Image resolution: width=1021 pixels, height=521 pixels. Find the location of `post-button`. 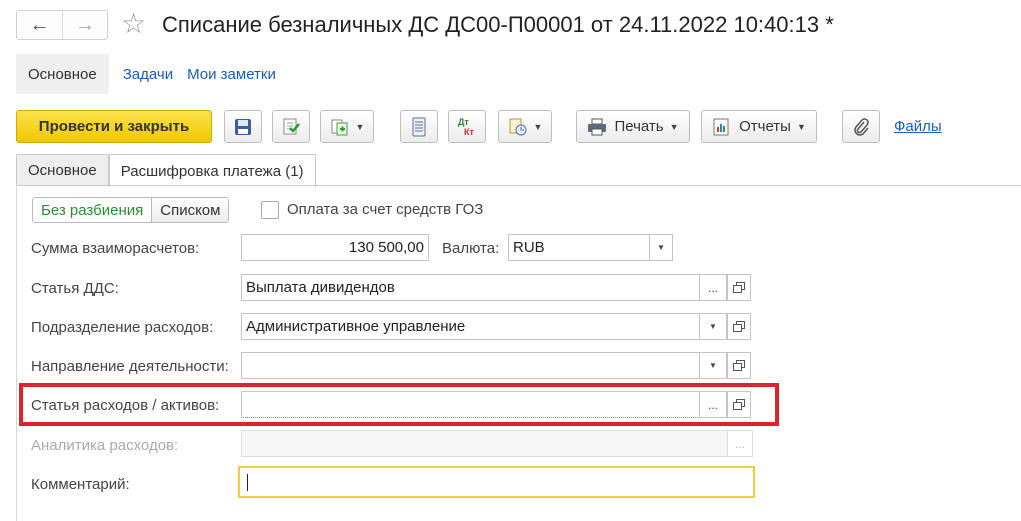

post-button is located at coordinates (291, 126).